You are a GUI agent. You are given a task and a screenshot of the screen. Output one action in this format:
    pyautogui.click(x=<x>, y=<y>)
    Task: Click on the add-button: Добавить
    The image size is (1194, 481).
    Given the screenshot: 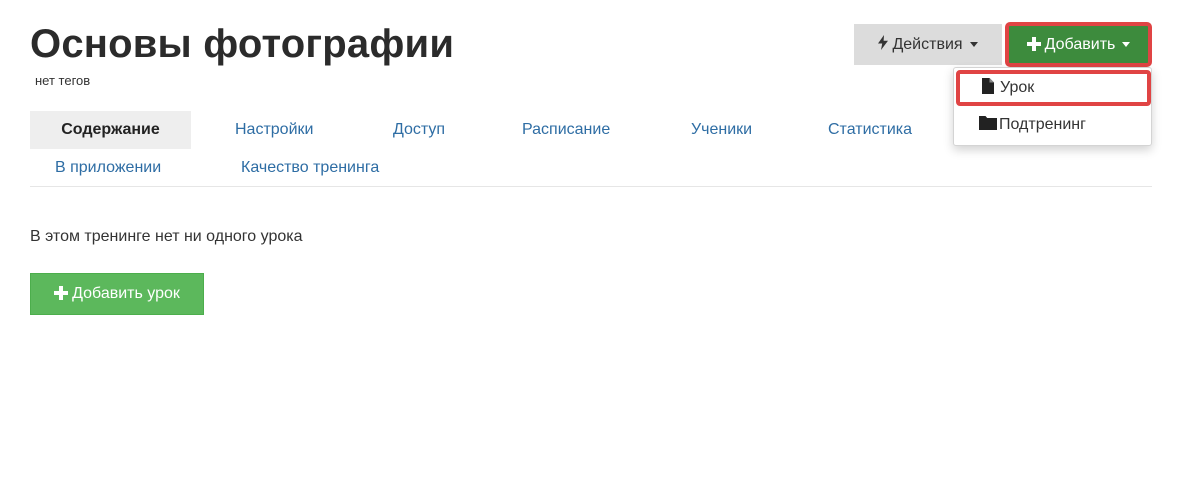 What is the action you would take?
    pyautogui.click(x=1078, y=44)
    